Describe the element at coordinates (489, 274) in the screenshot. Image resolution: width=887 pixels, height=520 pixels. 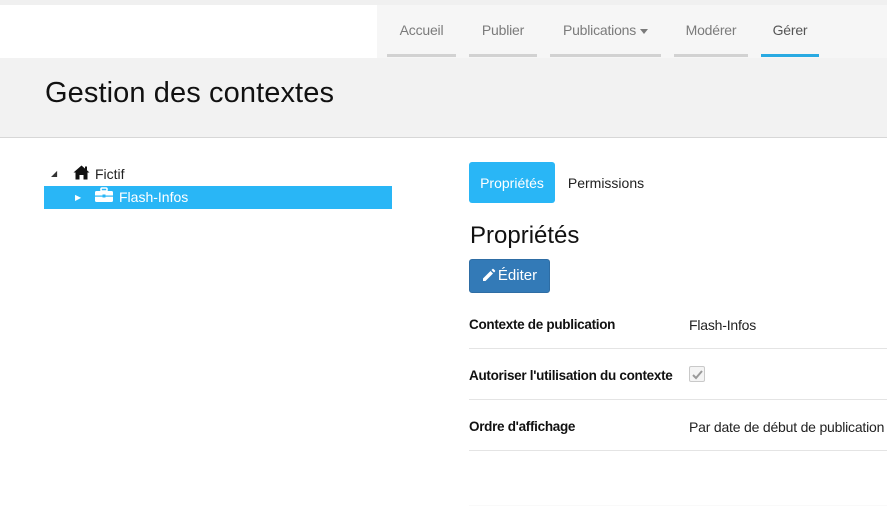
I see `pencil-icon` at that location.